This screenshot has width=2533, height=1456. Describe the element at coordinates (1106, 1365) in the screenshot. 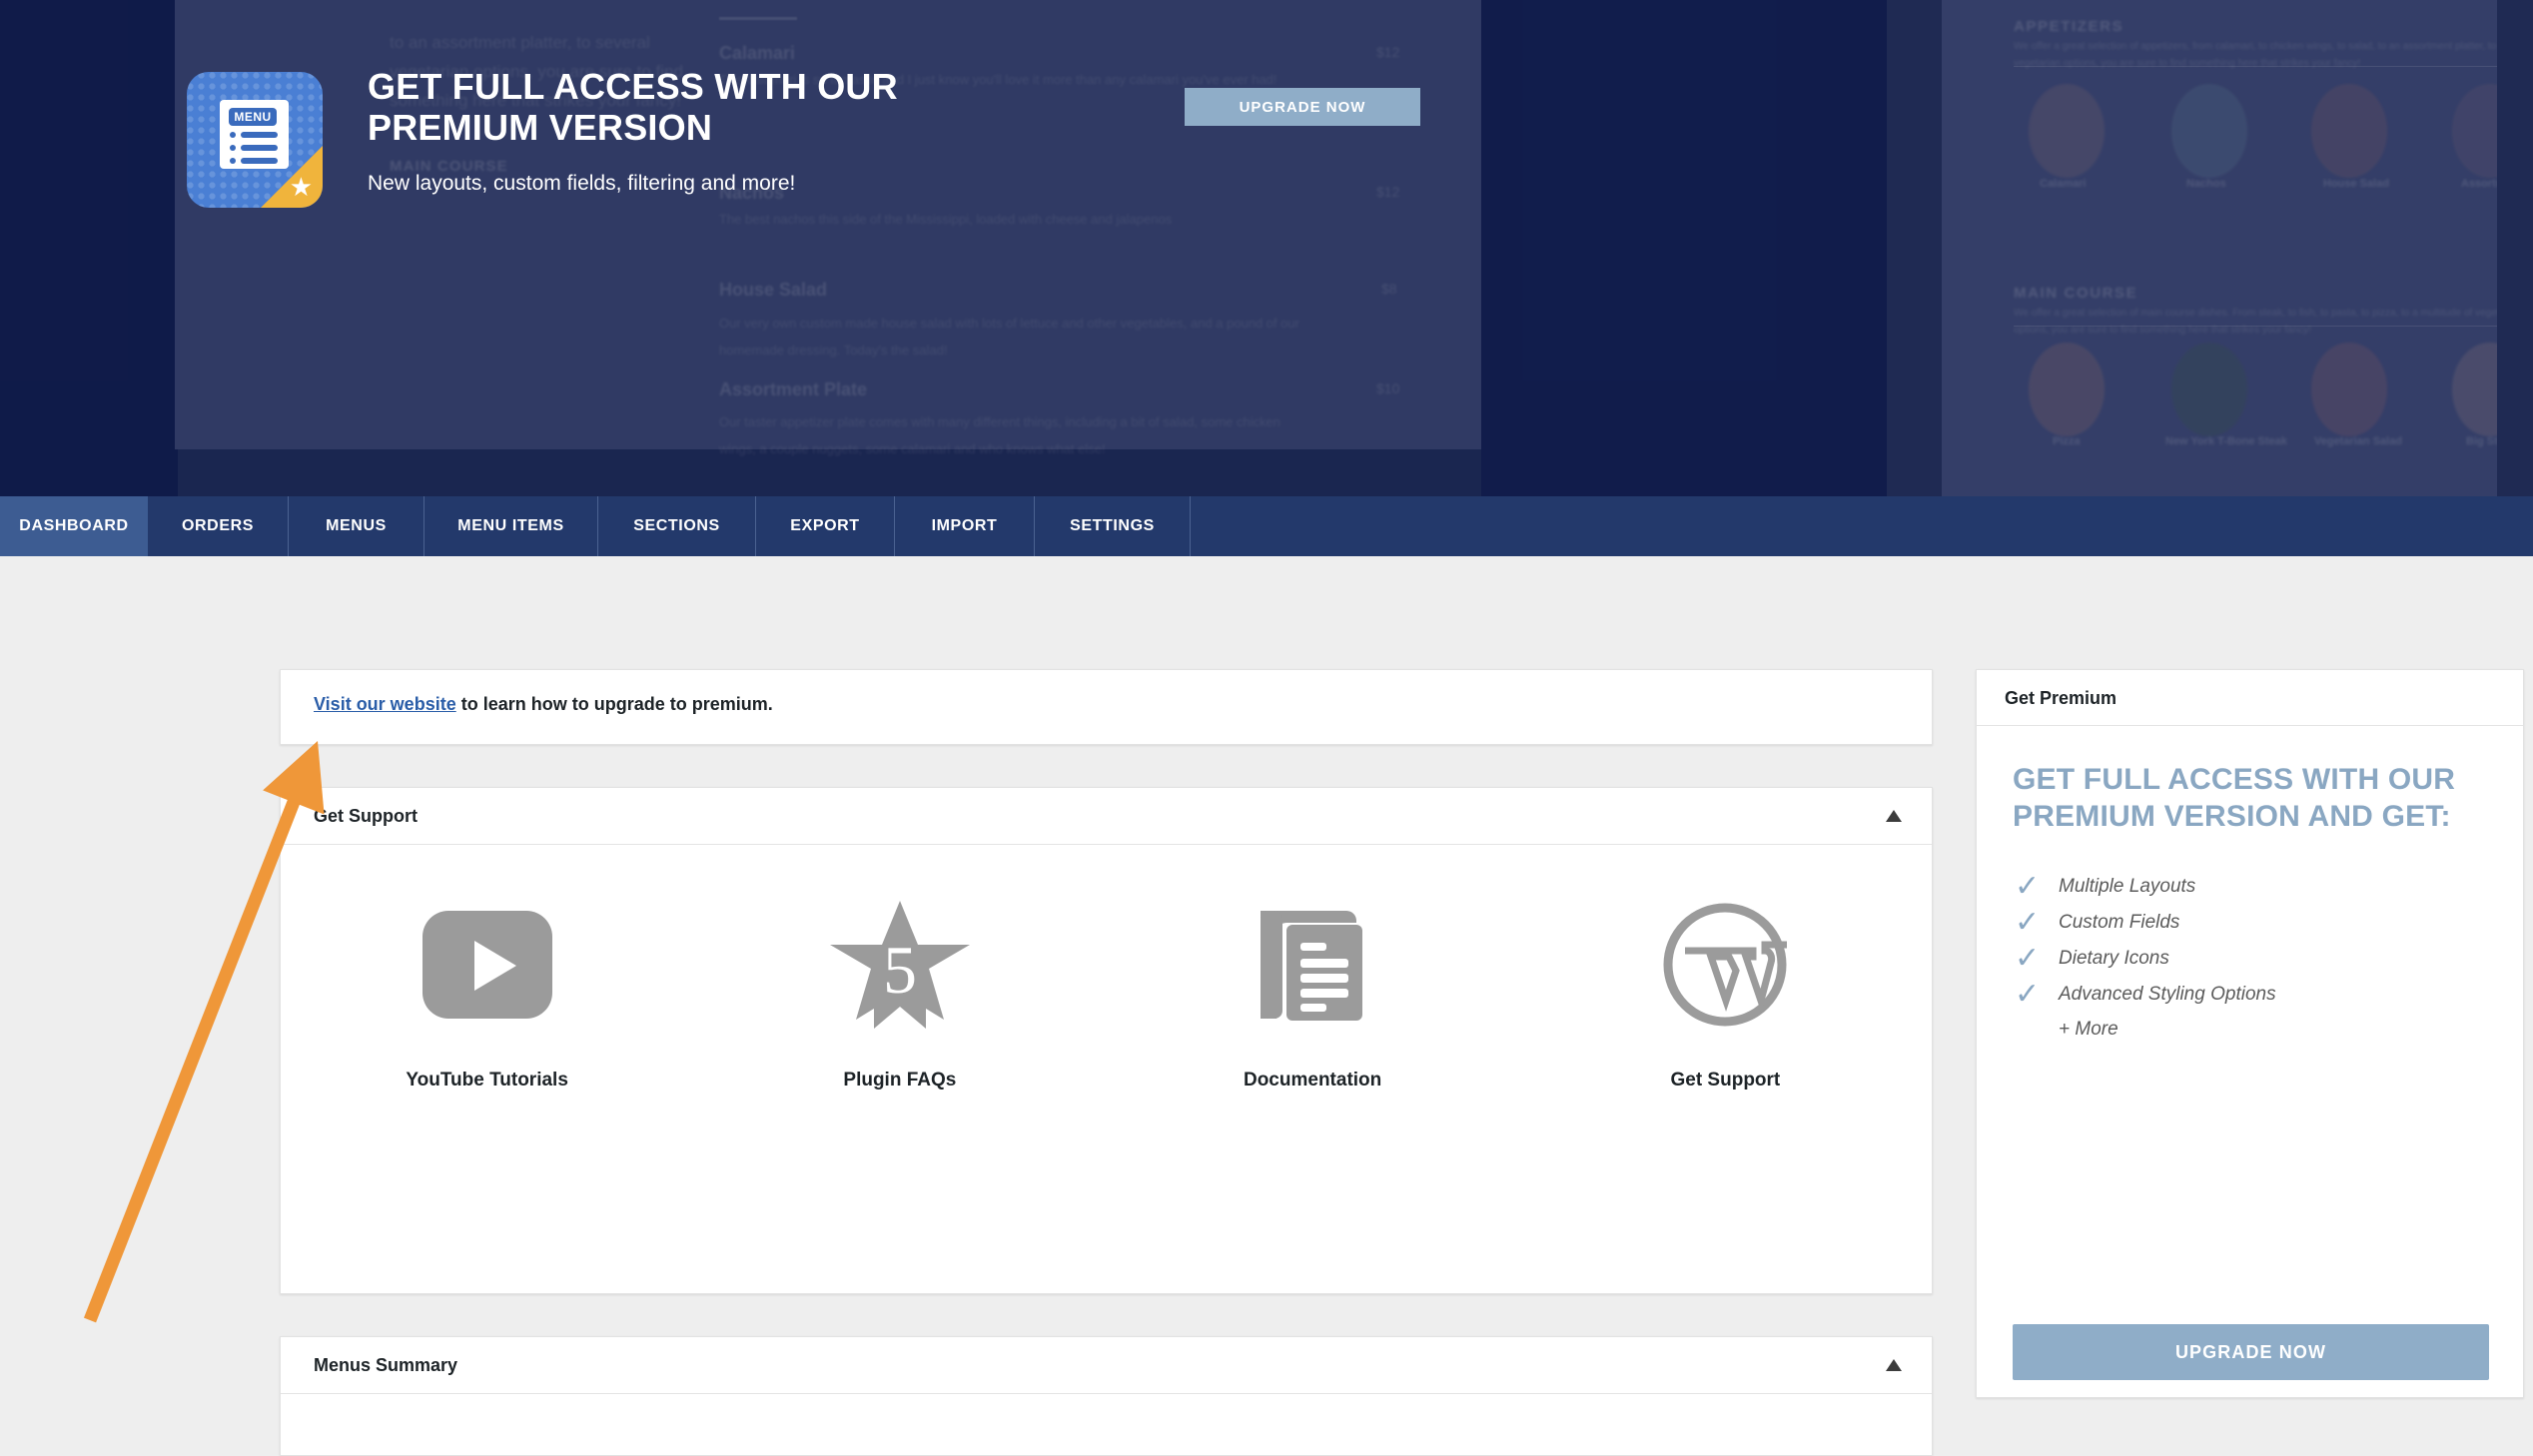

I see `menus-summary-card-header: Menus Summary` at that location.